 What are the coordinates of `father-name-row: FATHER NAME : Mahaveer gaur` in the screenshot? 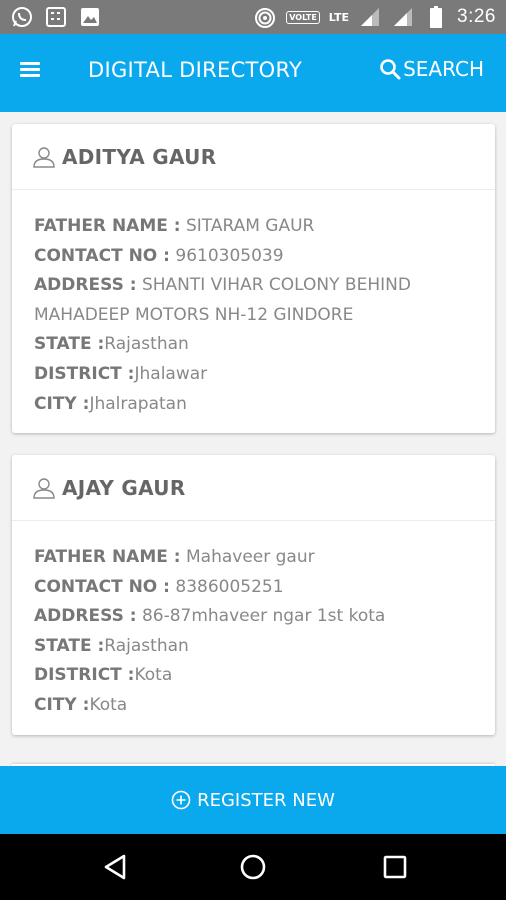 It's located at (253, 558).